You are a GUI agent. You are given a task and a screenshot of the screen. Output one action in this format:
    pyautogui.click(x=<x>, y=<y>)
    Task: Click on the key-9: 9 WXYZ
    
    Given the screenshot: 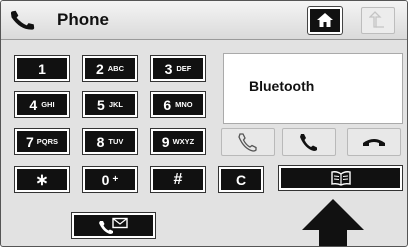 What is the action you would take?
    pyautogui.click(x=178, y=141)
    